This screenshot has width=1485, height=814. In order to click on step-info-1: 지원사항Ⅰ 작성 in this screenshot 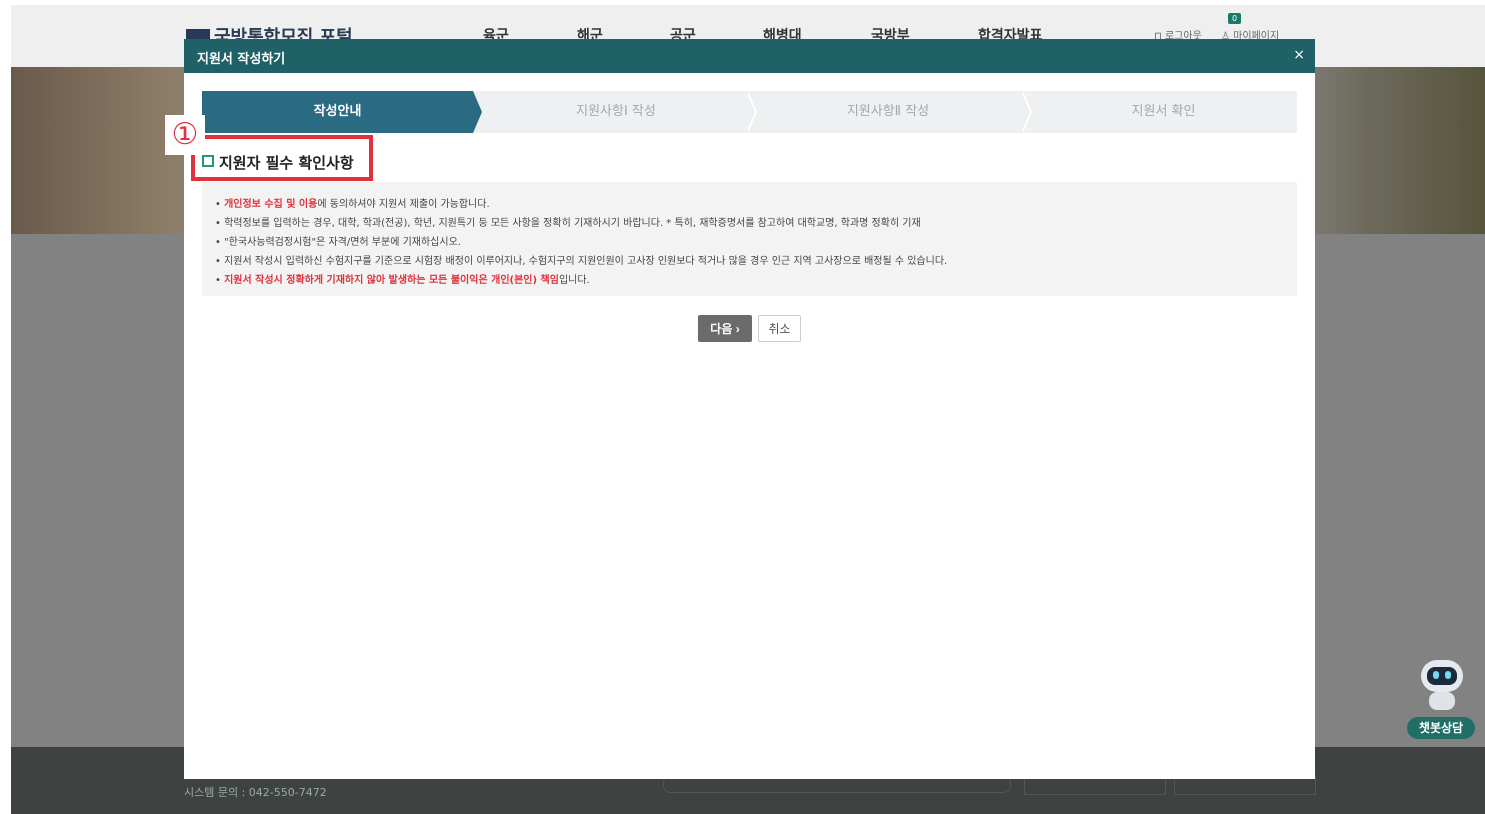, I will do `click(616, 111)`.